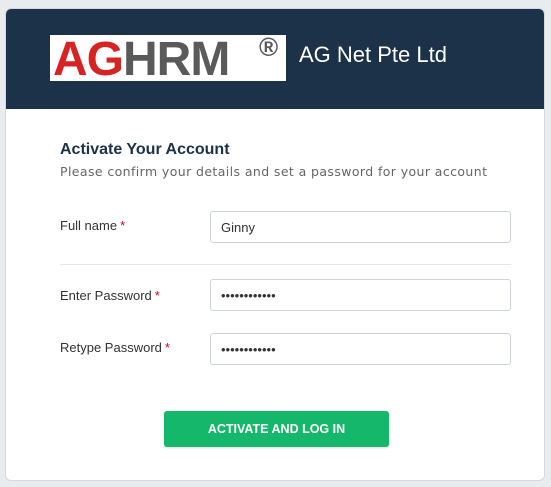 This screenshot has width=551, height=487. Describe the element at coordinates (373, 54) in the screenshot. I see `company-name: AG Net Pte Ltd` at that location.